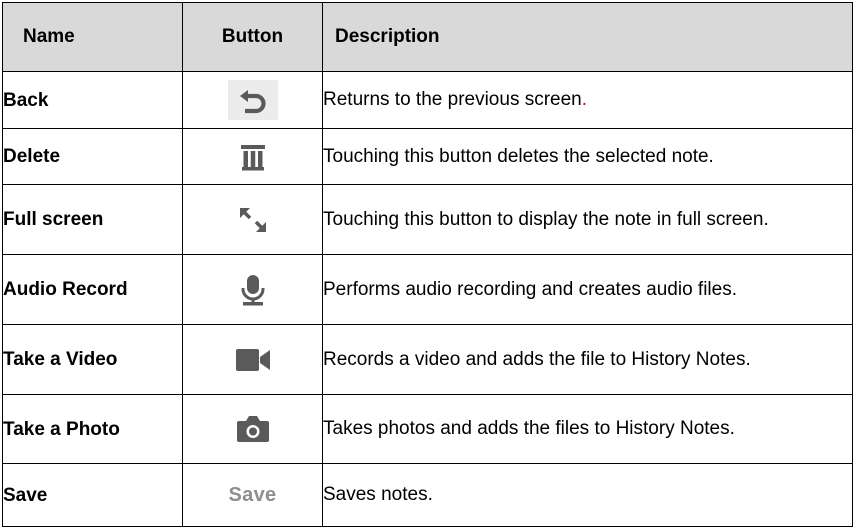  Describe the element at coordinates (584, 99) in the screenshot. I see `description-period: .` at that location.